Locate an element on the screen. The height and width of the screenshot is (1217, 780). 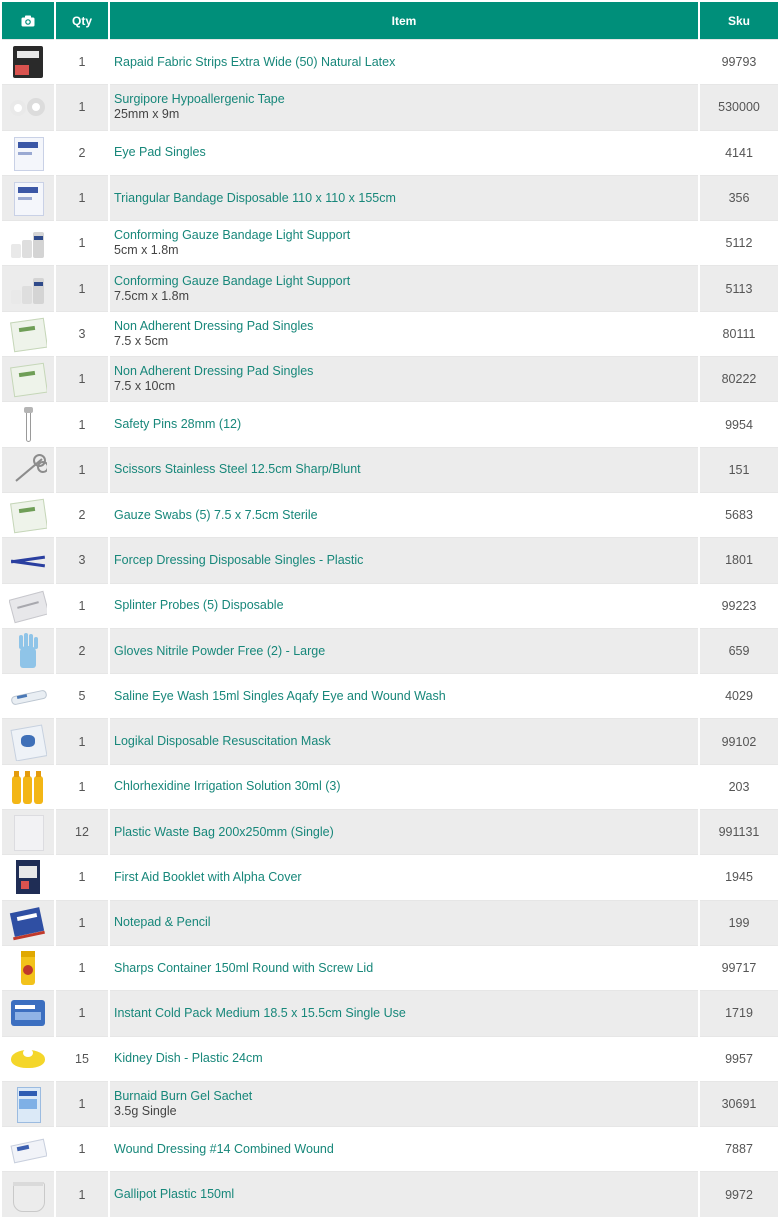
sku-cell: 99793 is located at coordinates (739, 62).